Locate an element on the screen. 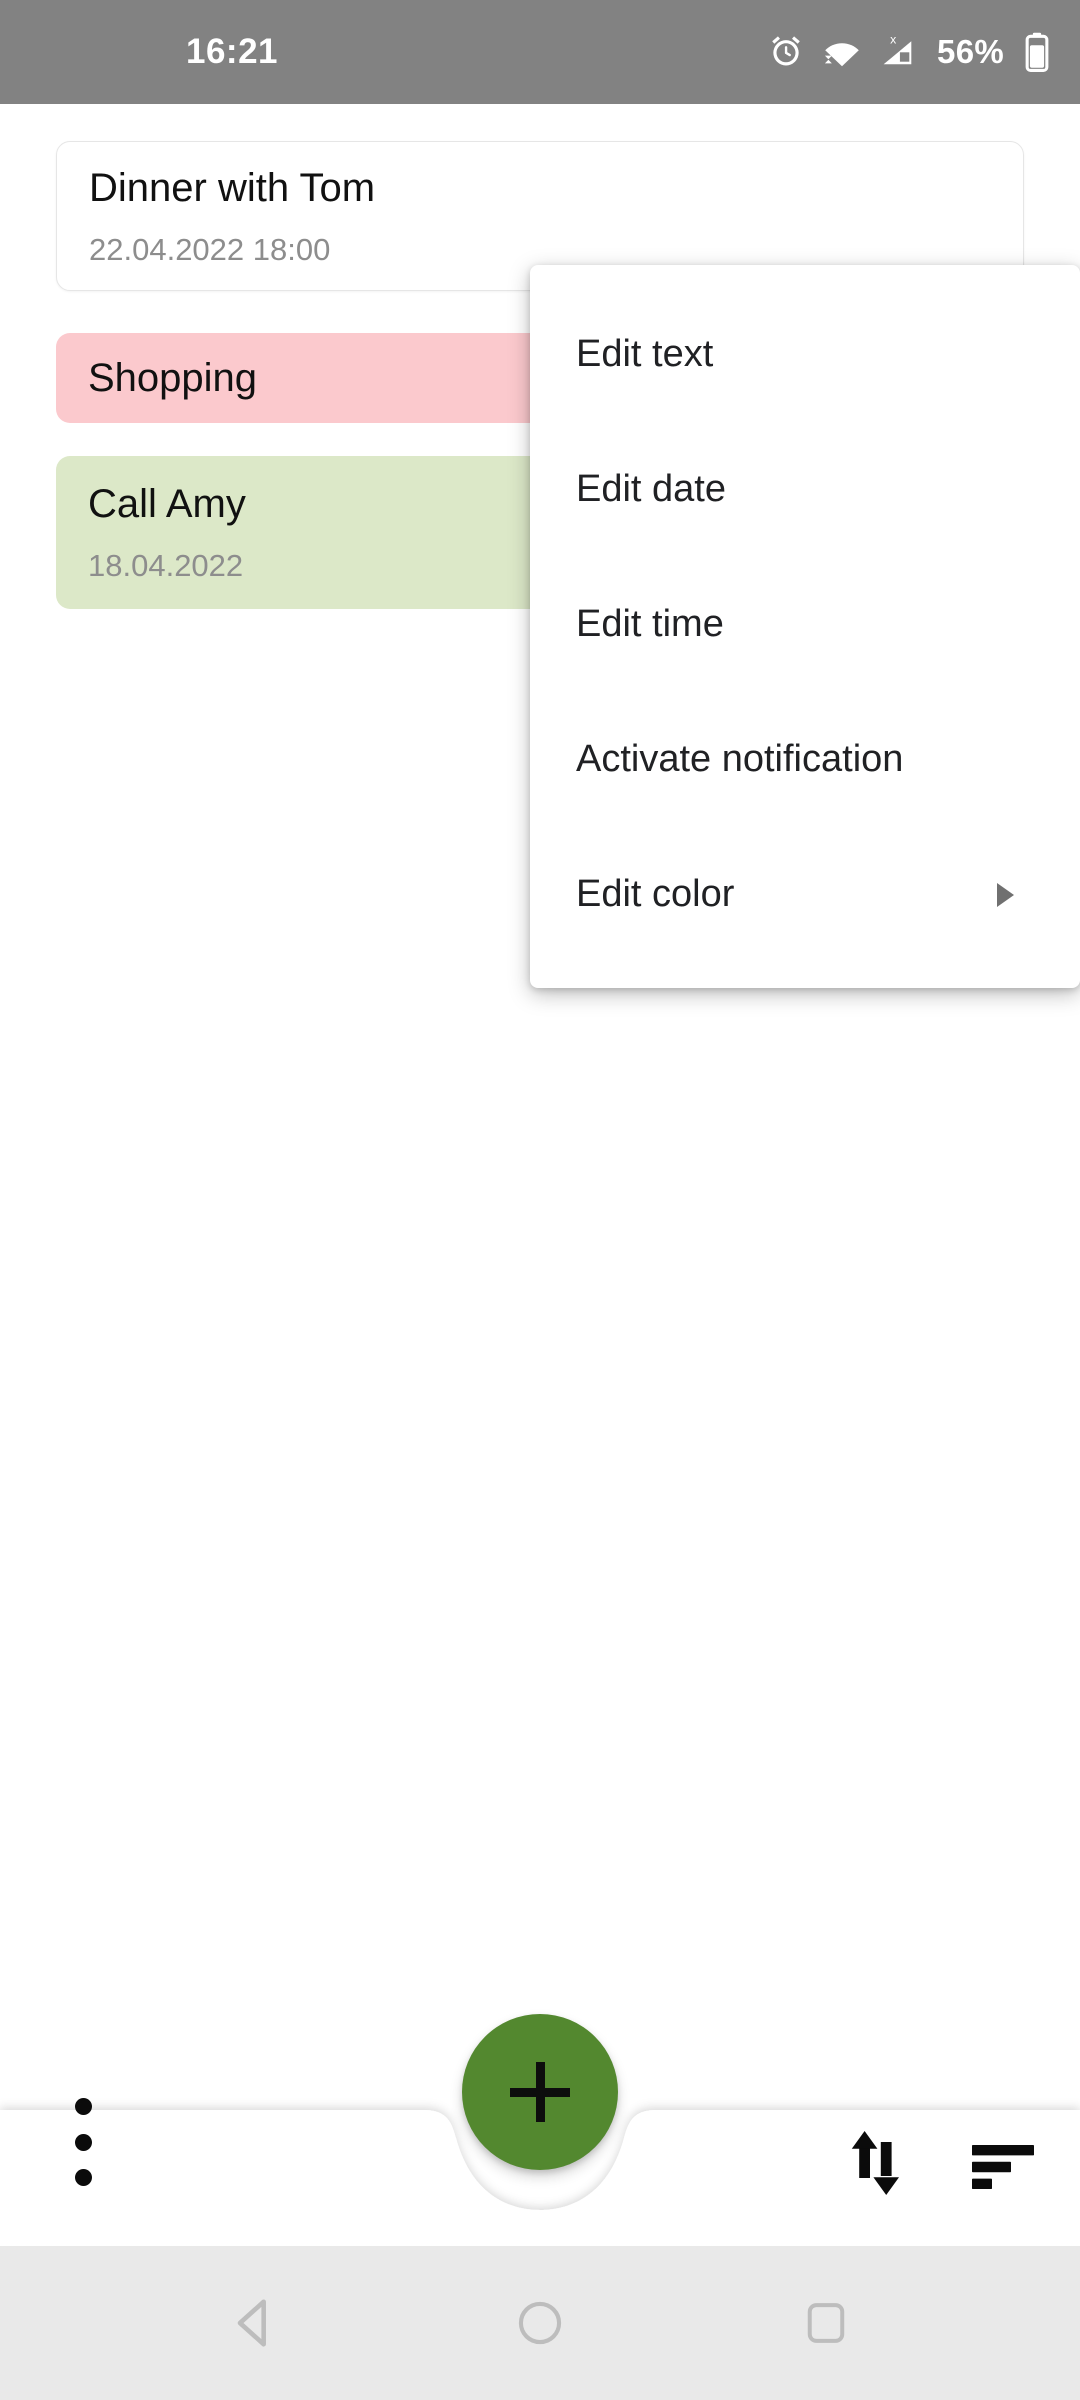  chevron-right-icon is located at coordinates (1005, 894).